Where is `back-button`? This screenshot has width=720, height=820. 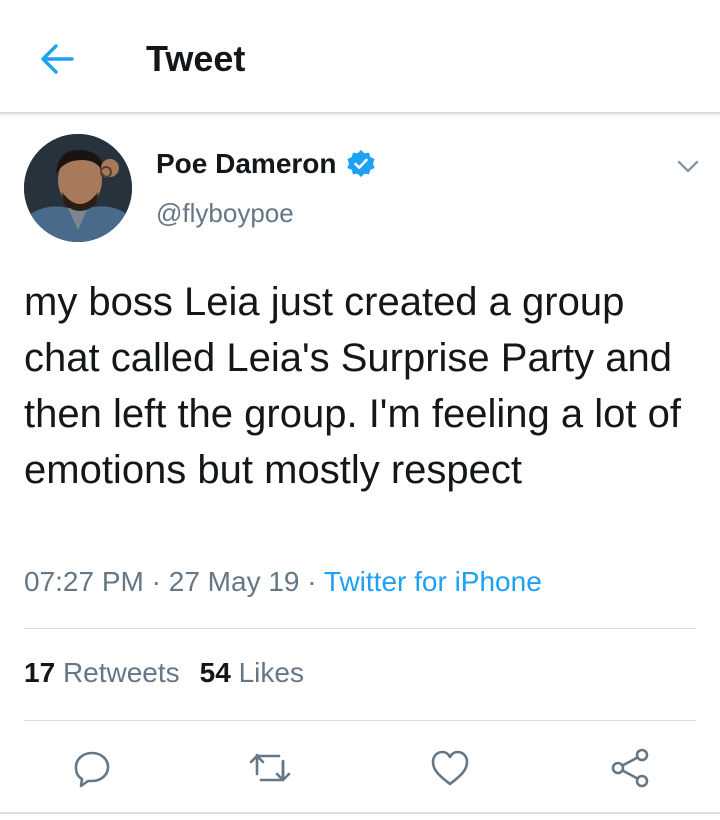
back-button is located at coordinates (57, 59).